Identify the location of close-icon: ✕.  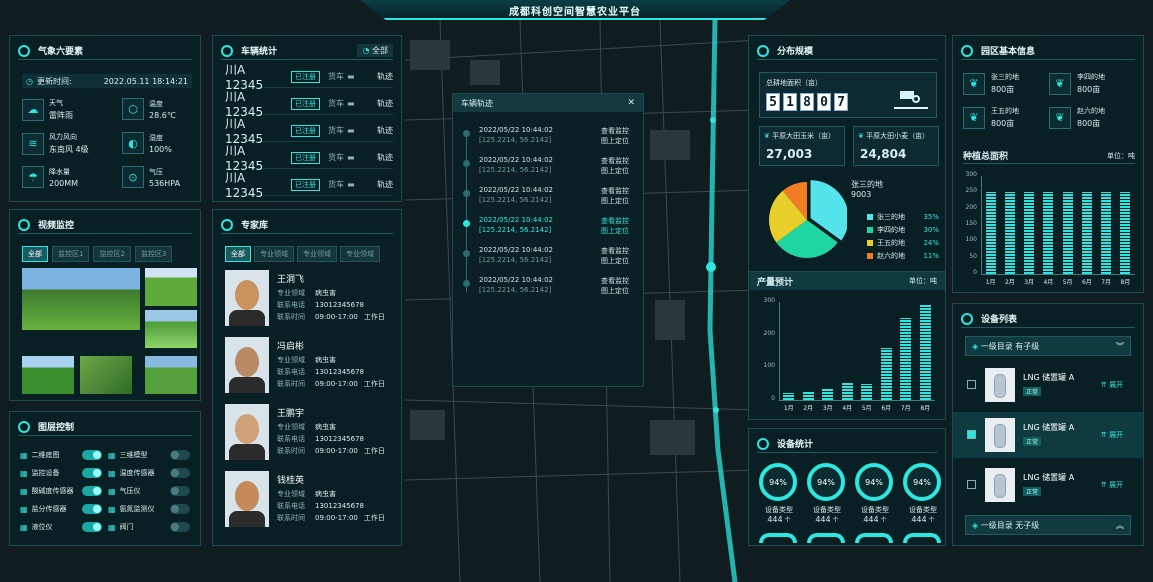
(631, 103).